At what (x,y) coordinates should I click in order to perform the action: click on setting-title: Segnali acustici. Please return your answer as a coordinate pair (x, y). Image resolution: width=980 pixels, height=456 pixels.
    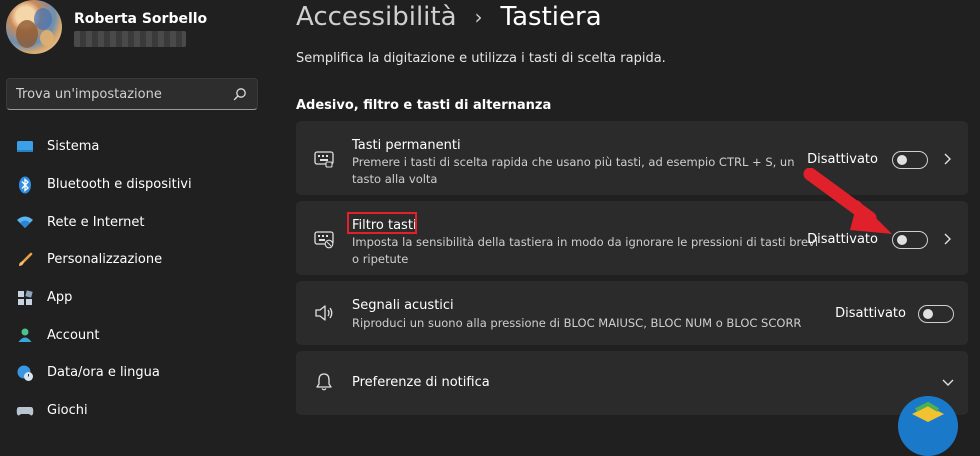
    Looking at the image, I should click on (403, 305).